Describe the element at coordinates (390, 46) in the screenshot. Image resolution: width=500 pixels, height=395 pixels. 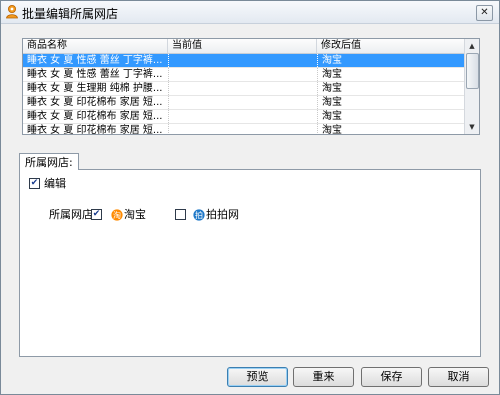
I see `column-header-new: 修改后值` at that location.